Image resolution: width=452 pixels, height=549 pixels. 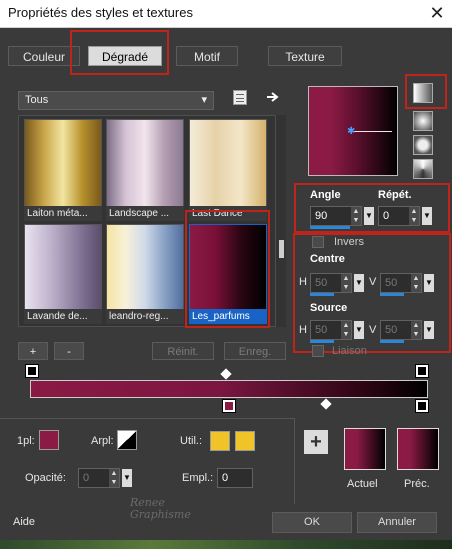 What do you see at coordinates (418, 449) in the screenshot?
I see `previous-gradient-swatch` at bounding box center [418, 449].